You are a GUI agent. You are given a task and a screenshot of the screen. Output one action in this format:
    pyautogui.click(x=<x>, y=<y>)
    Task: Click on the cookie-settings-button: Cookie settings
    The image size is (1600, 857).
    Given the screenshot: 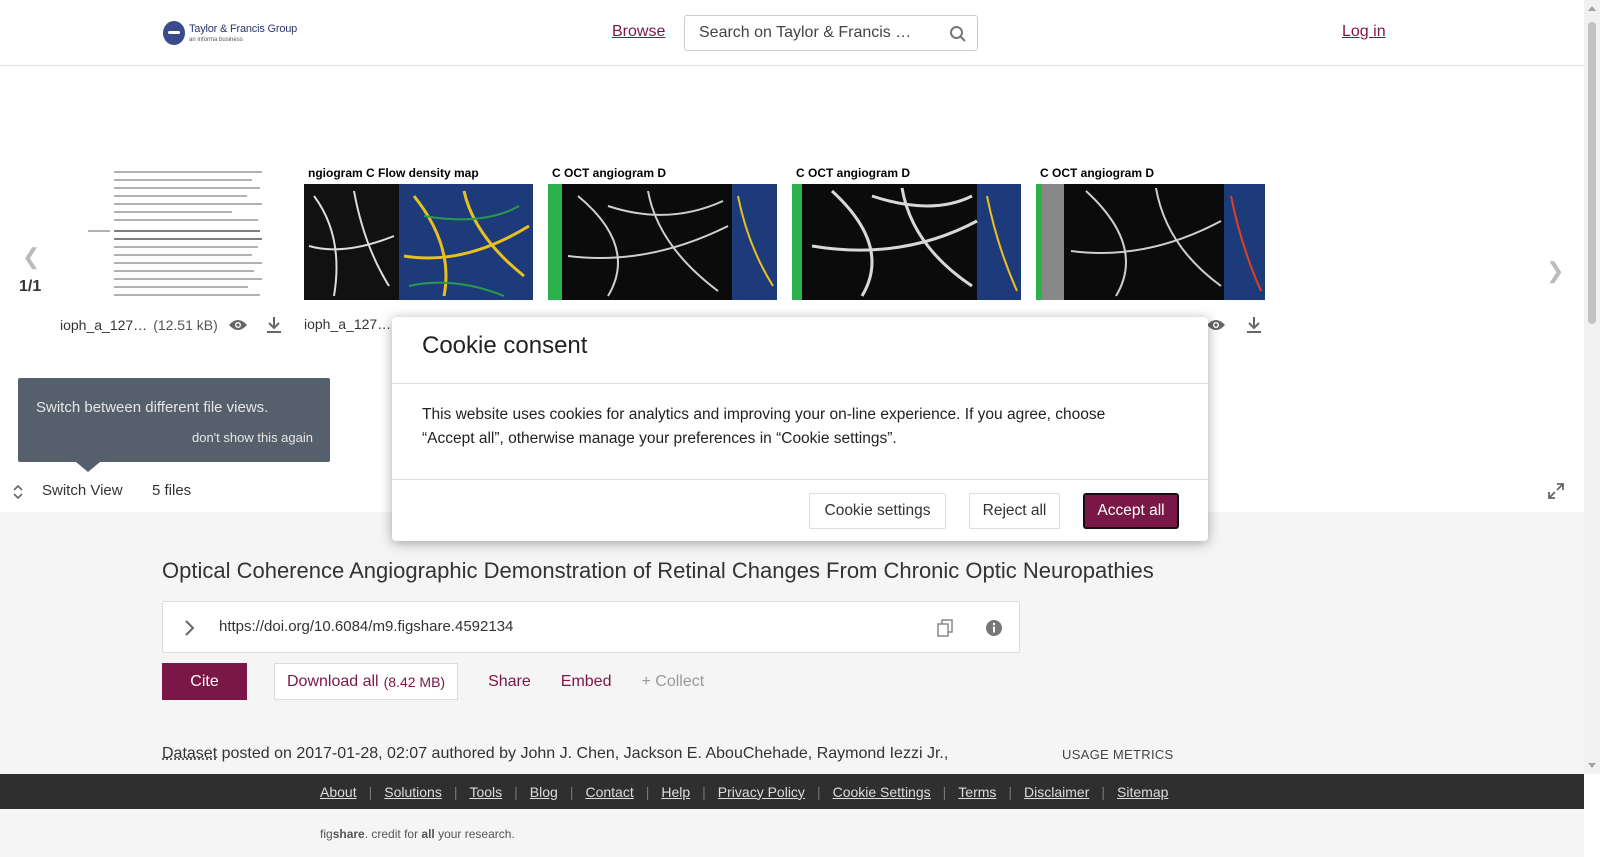 What is the action you would take?
    pyautogui.click(x=877, y=511)
    